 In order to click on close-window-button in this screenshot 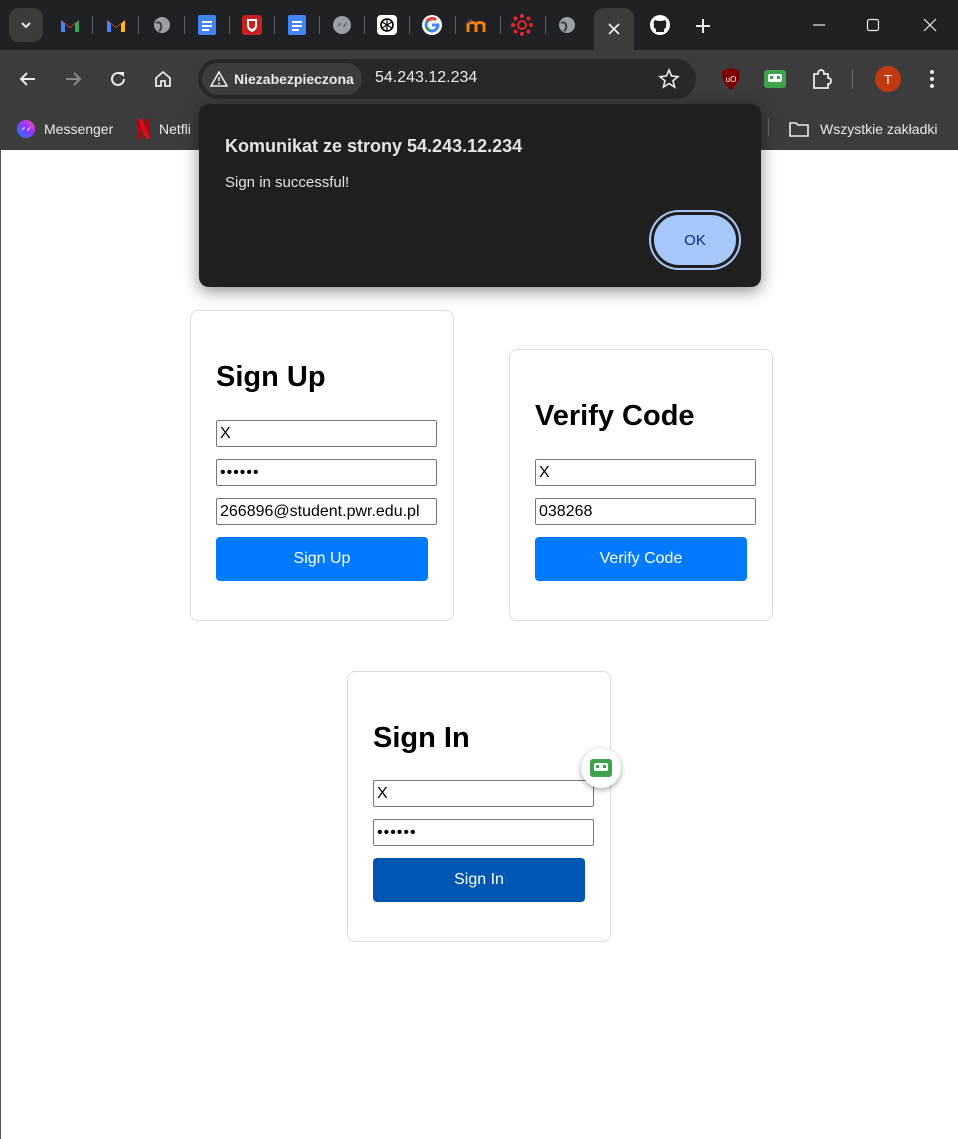, I will do `click(930, 25)`.